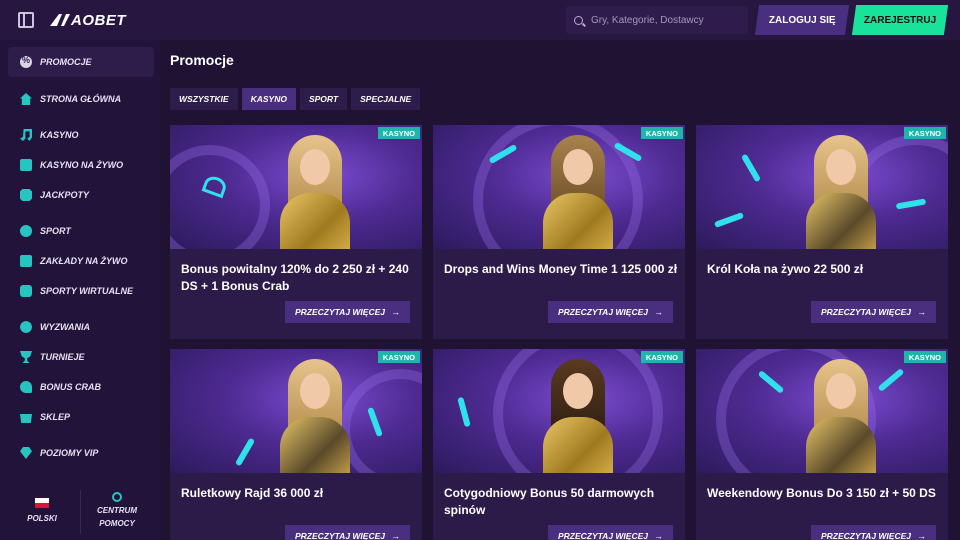  What do you see at coordinates (80, 512) in the screenshot?
I see `sidebar-bottom-divider` at bounding box center [80, 512].